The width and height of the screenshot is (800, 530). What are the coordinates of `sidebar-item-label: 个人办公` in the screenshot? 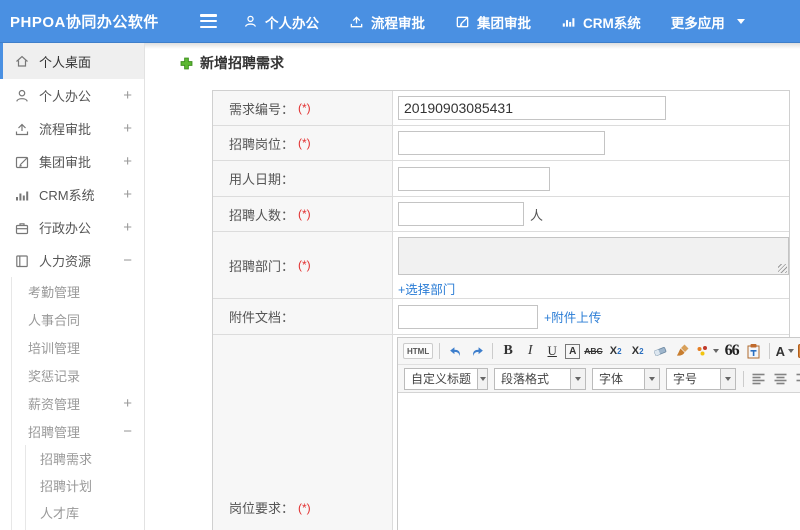 It's located at (65, 96).